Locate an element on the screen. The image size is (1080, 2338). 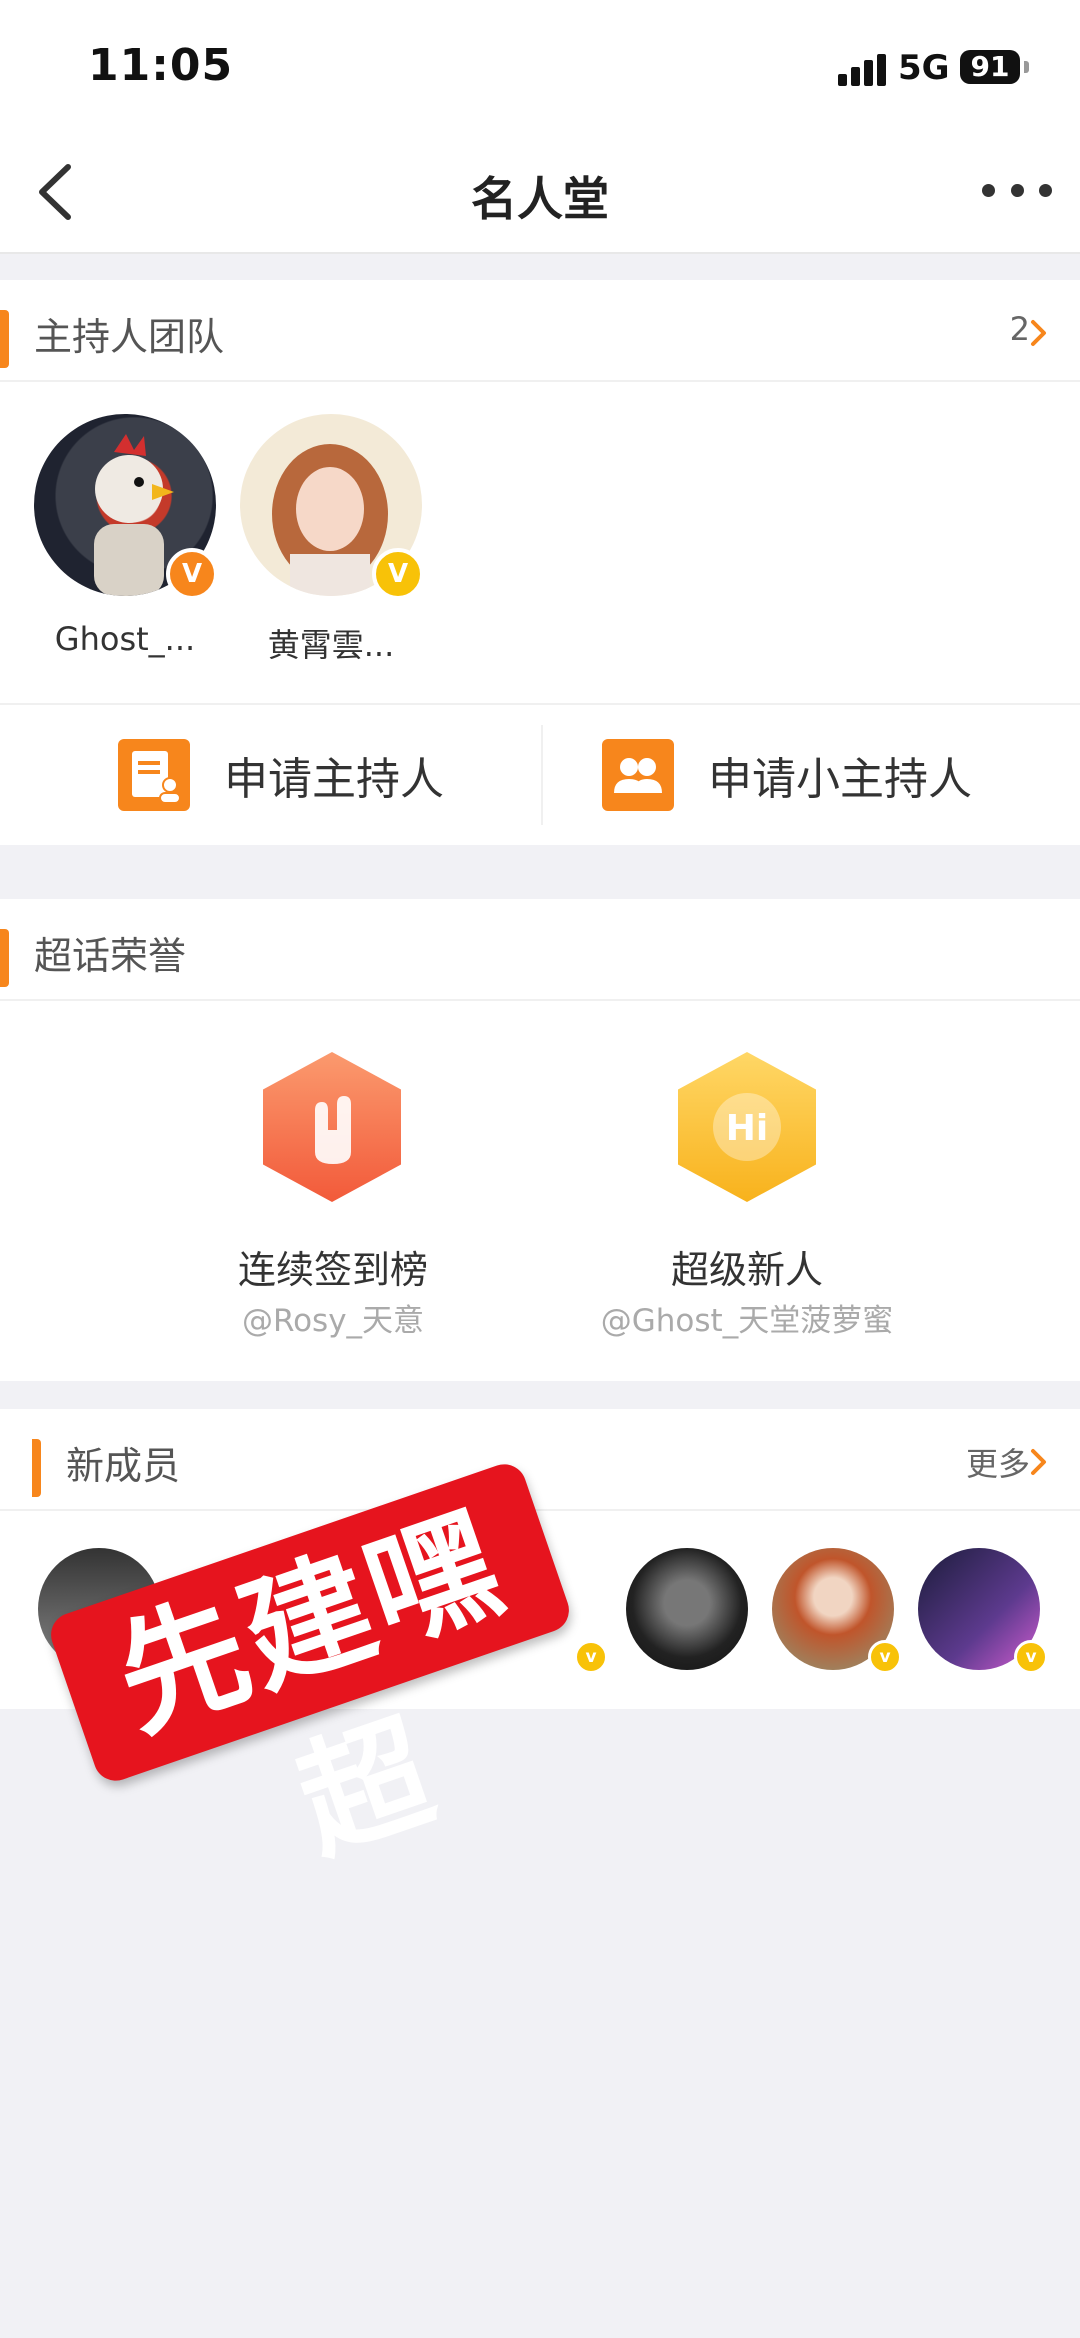
apply-host-label: 申请主持人 is located at coordinates (334, 779).